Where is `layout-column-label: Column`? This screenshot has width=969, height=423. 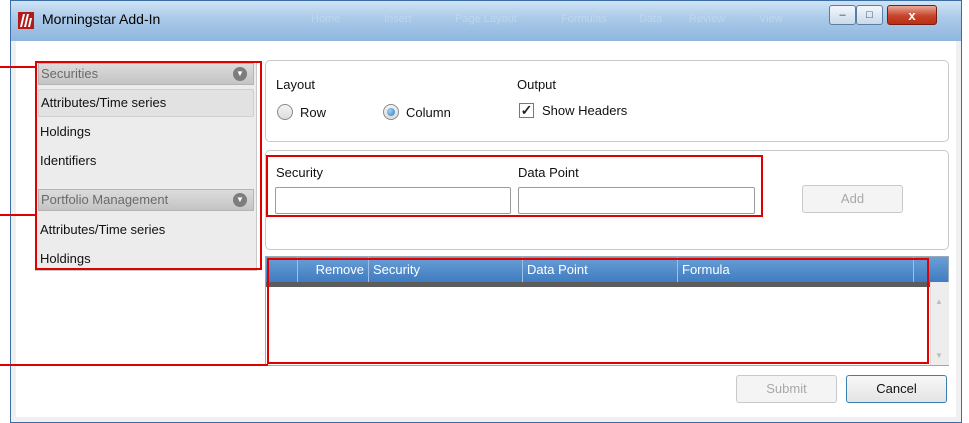 layout-column-label: Column is located at coordinates (428, 112).